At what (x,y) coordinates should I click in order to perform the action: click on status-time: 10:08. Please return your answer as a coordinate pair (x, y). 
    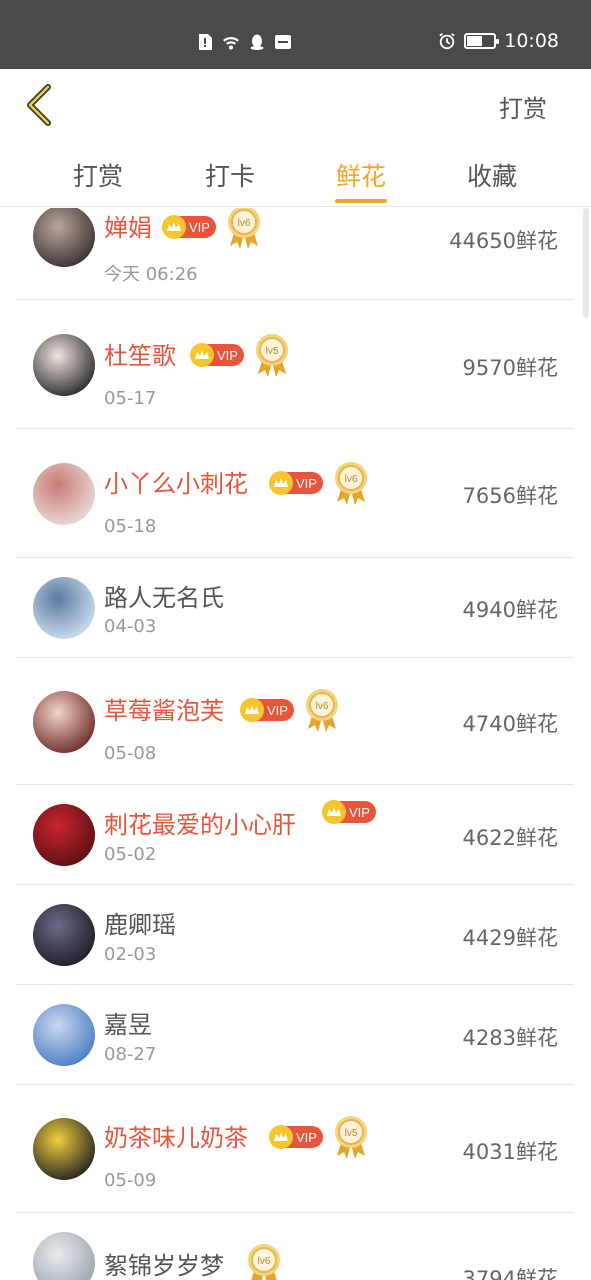
    Looking at the image, I should click on (531, 41).